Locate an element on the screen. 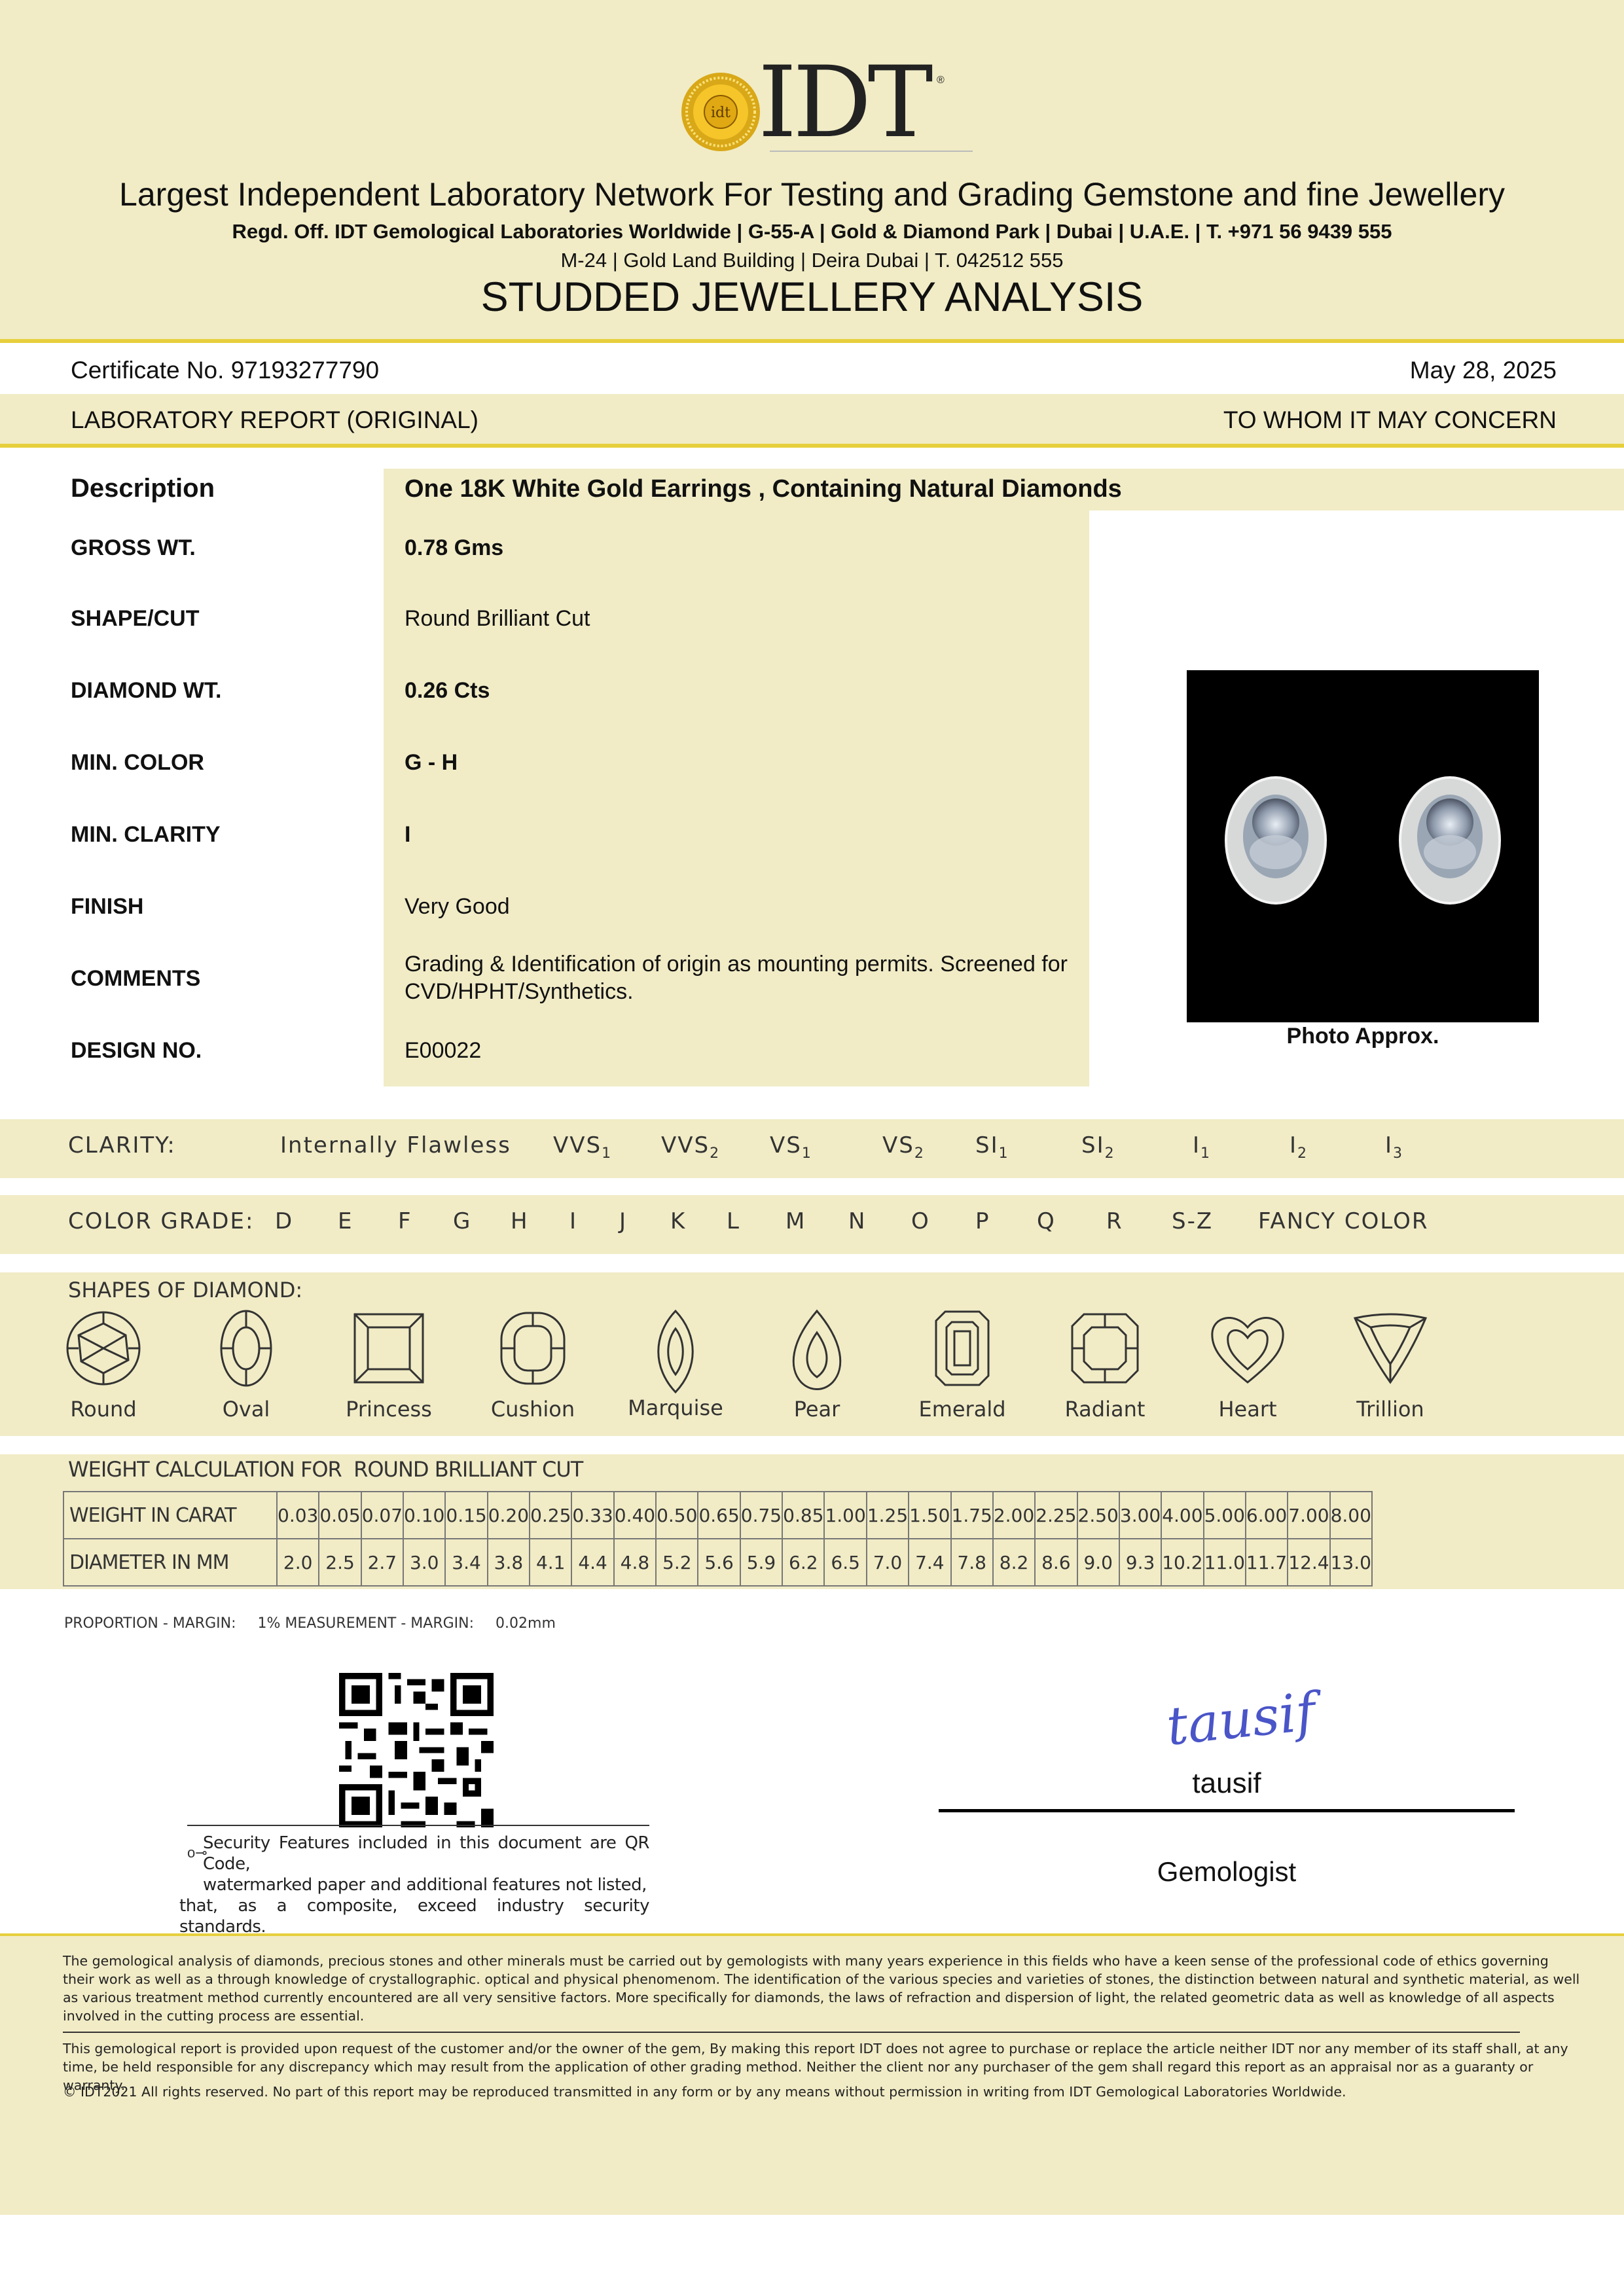 This screenshot has height=2296, width=1624. diameter-cell: 2.5 is located at coordinates (340, 1562).